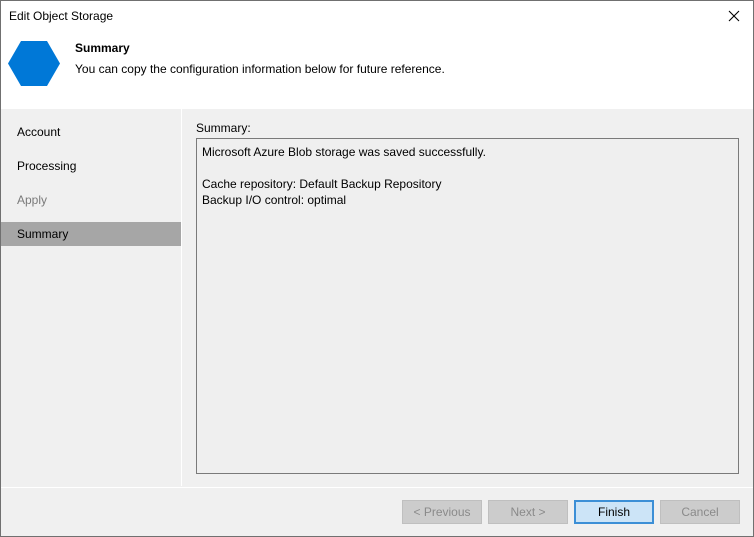  I want to click on previous-button: < Previous, so click(442, 512).